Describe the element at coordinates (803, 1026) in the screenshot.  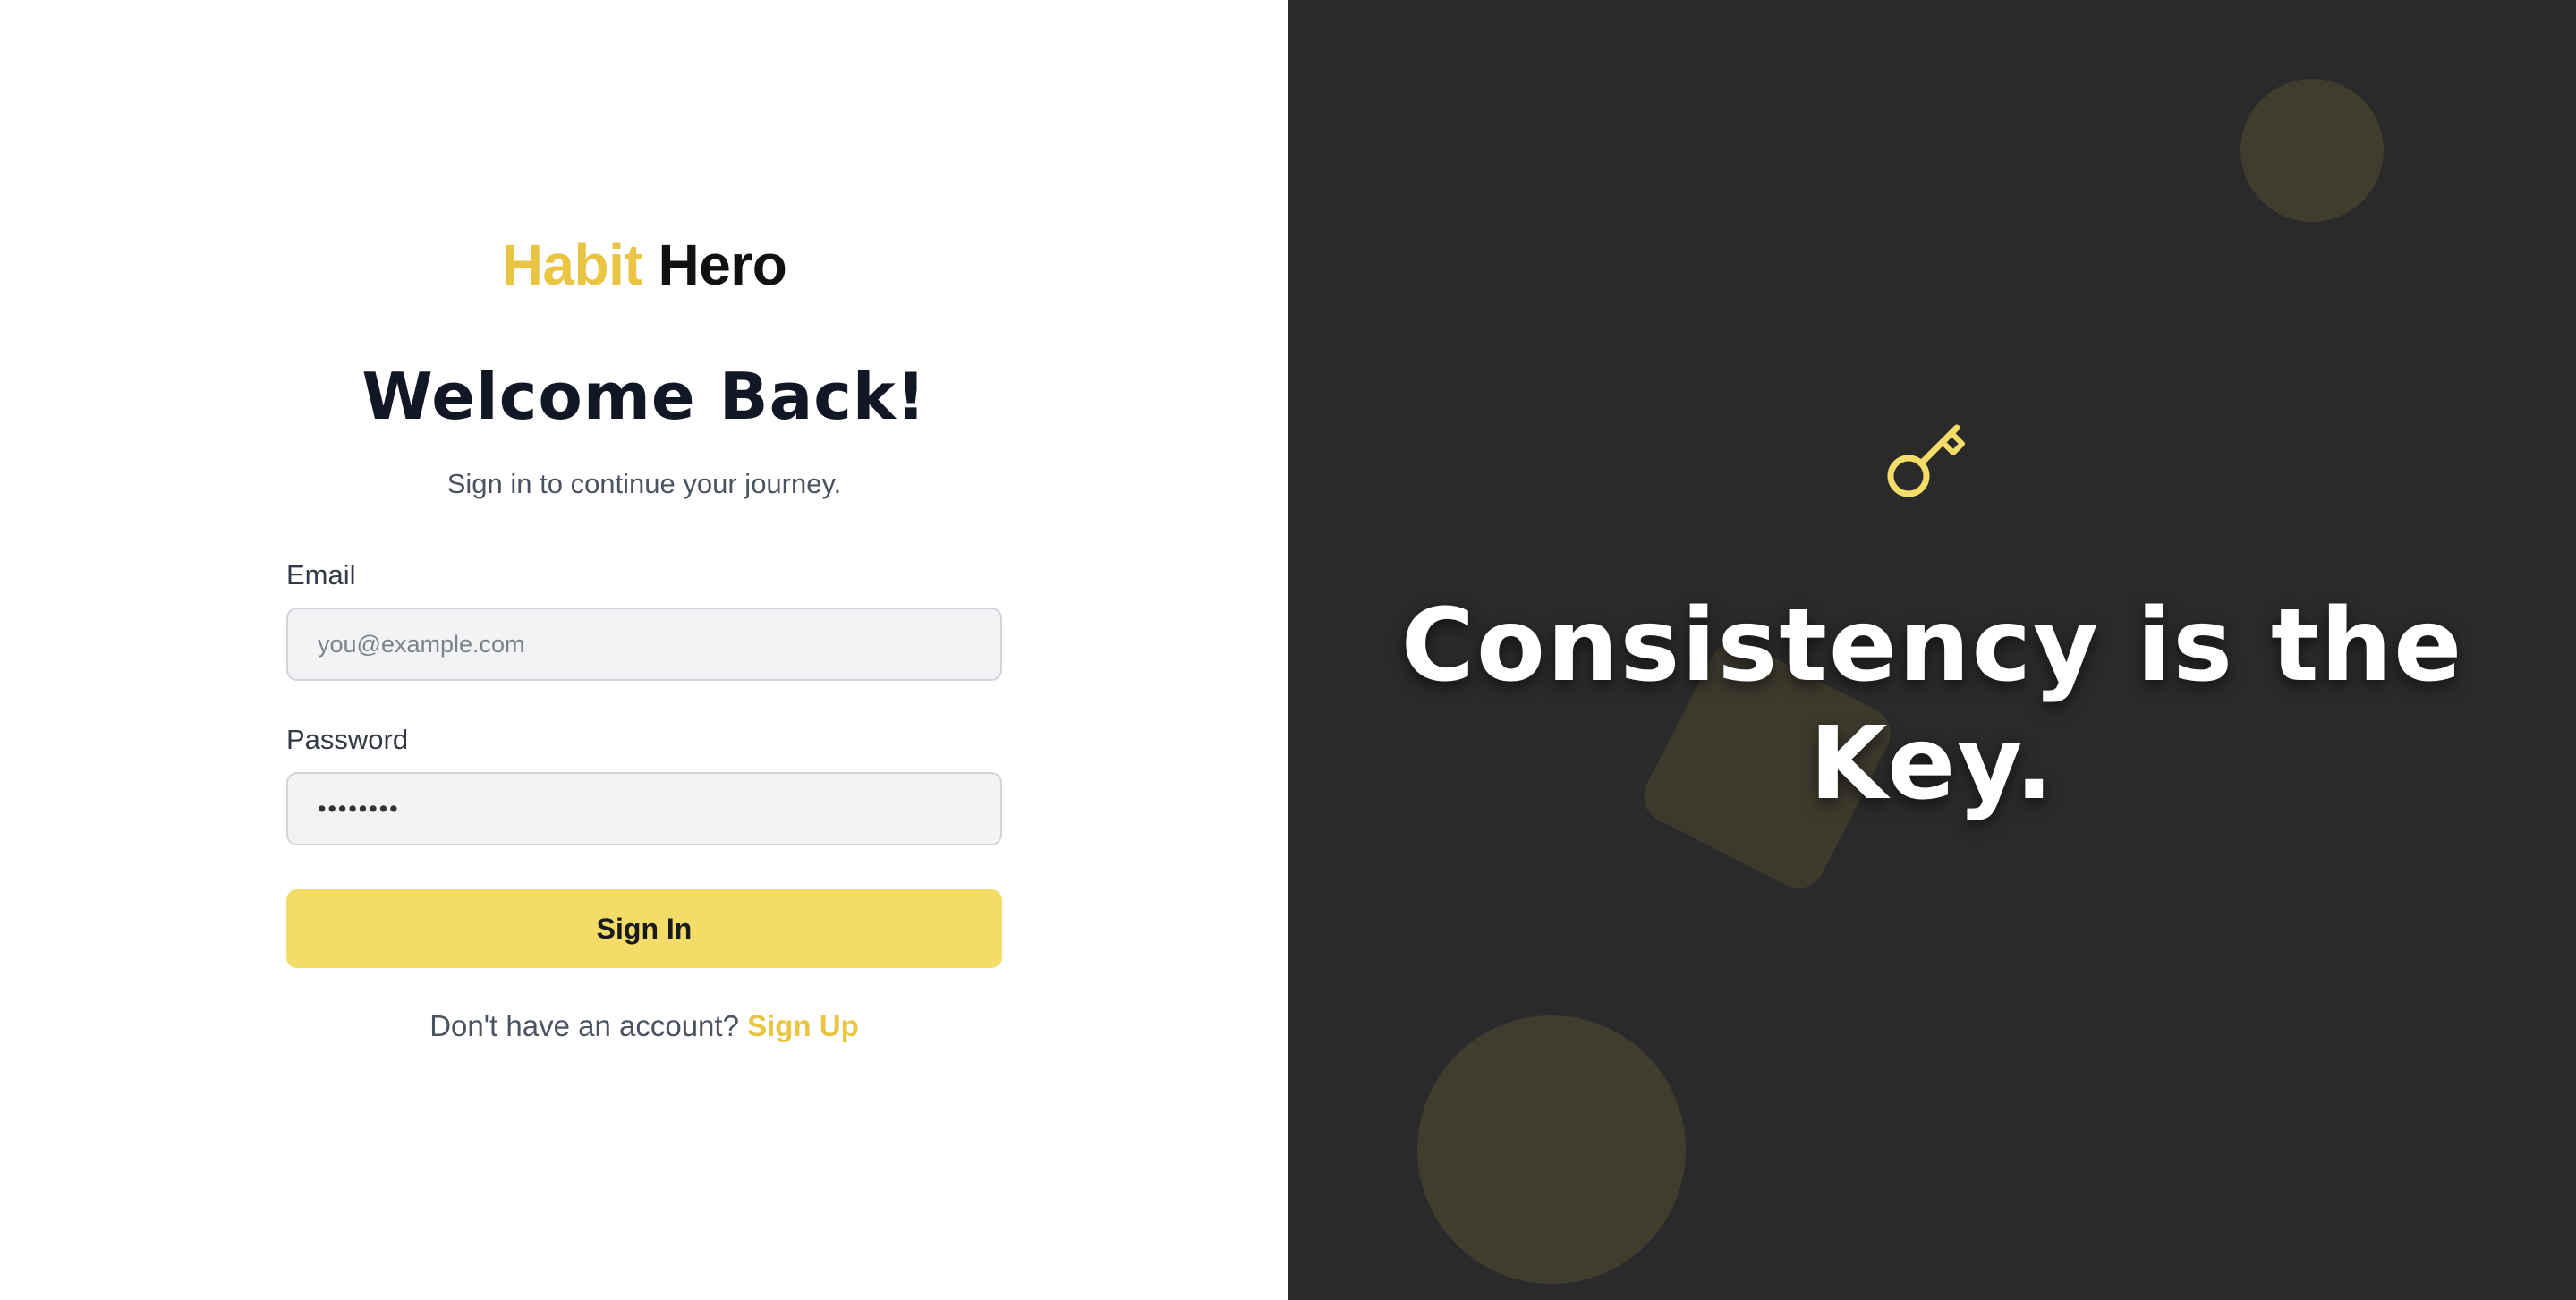
I see `sign-up-link: Sign Up` at that location.